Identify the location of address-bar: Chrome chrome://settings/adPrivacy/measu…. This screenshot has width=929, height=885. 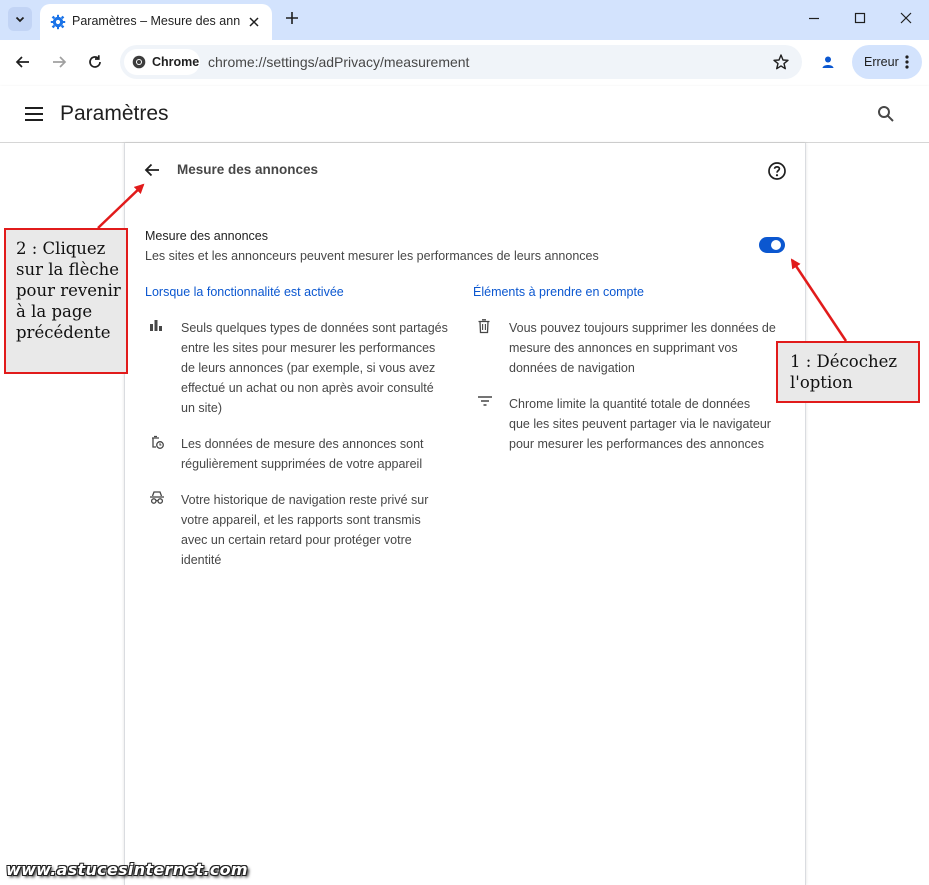
(461, 62).